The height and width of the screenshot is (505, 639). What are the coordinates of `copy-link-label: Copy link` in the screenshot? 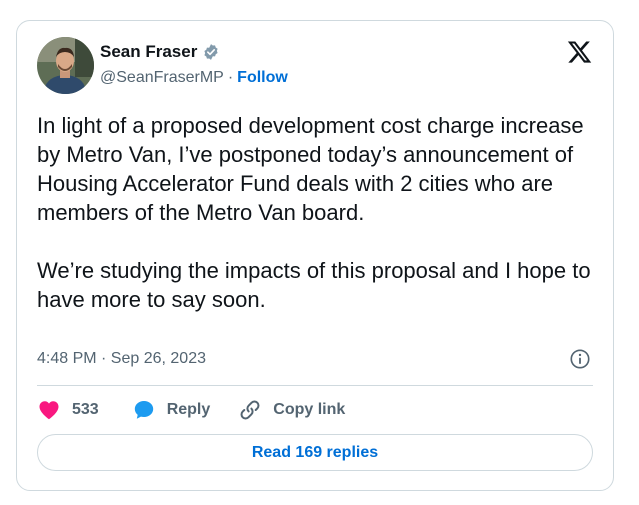 It's located at (309, 409).